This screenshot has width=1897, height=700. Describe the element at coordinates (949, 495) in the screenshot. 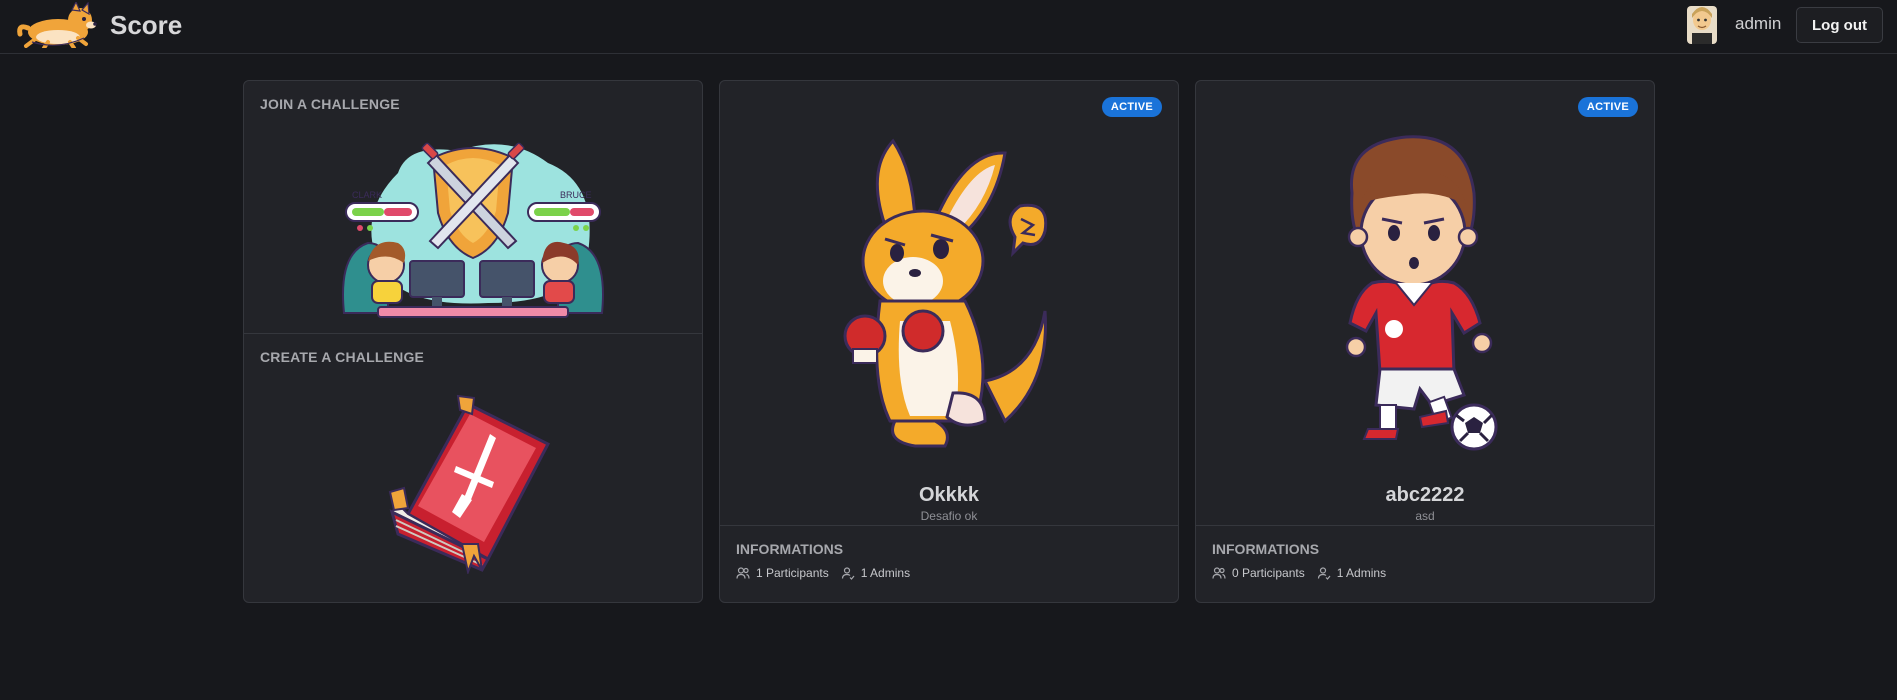

I see `challenge-name: Okkkk` at that location.